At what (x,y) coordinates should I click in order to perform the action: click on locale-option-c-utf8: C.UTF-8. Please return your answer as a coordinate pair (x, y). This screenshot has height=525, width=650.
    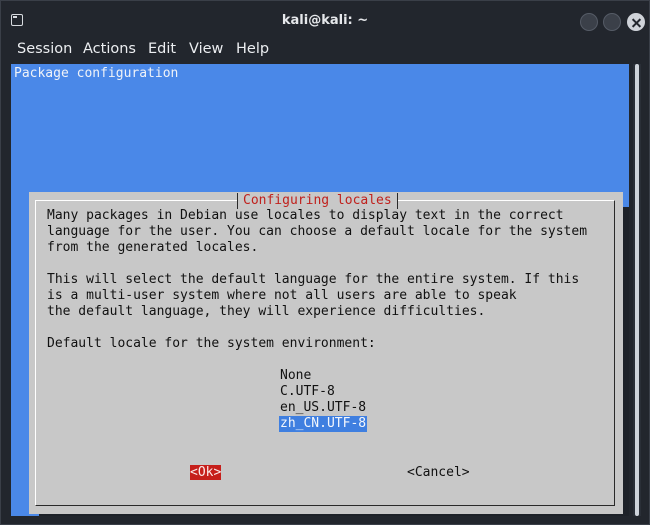
    Looking at the image, I should click on (307, 392).